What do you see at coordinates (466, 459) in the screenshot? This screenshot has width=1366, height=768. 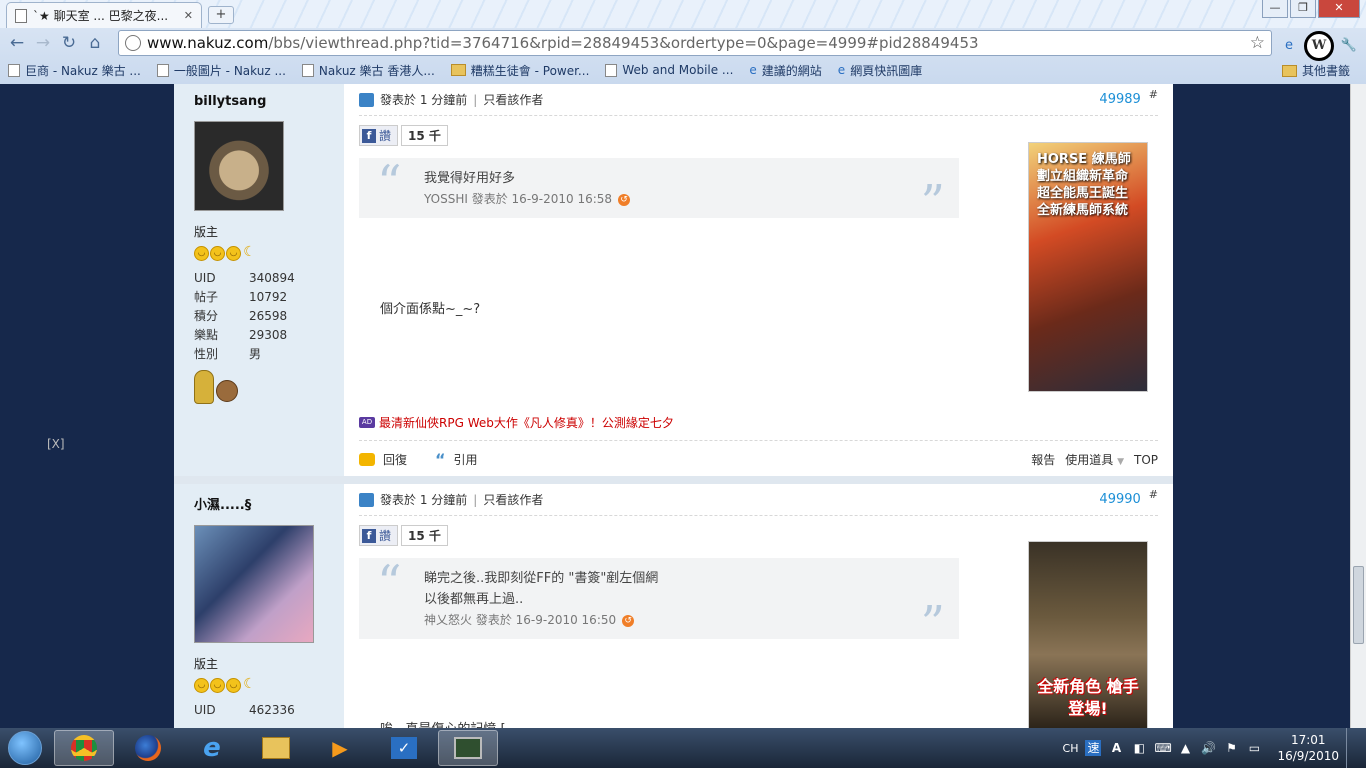 I see `quote-button: 引用` at bounding box center [466, 459].